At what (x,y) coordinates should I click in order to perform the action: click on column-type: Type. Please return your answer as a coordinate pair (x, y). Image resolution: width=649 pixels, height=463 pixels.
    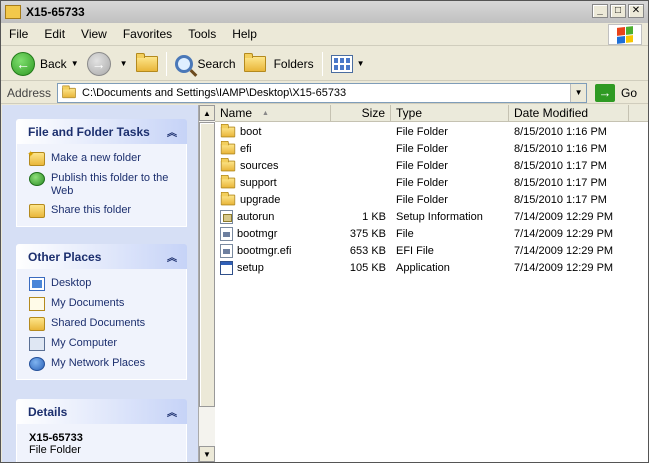
    Looking at the image, I should click on (450, 113).